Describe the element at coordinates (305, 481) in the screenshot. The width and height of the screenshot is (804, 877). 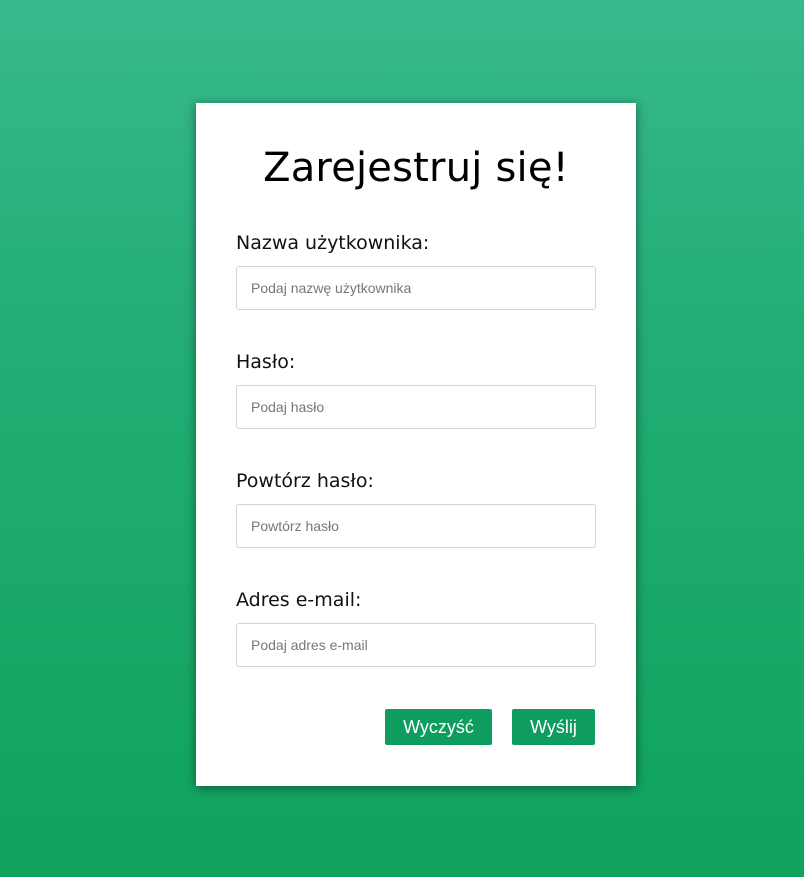
I see `repeat-password-label: Powtórz hasło:` at that location.